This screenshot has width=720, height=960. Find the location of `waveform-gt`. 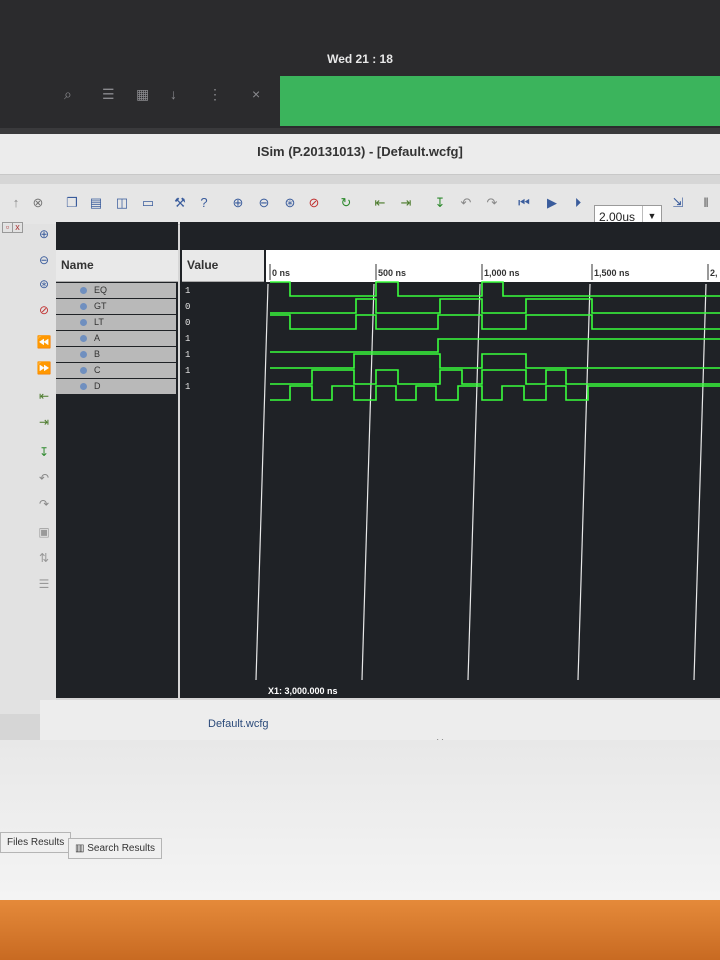

waveform-gt is located at coordinates (495, 306).